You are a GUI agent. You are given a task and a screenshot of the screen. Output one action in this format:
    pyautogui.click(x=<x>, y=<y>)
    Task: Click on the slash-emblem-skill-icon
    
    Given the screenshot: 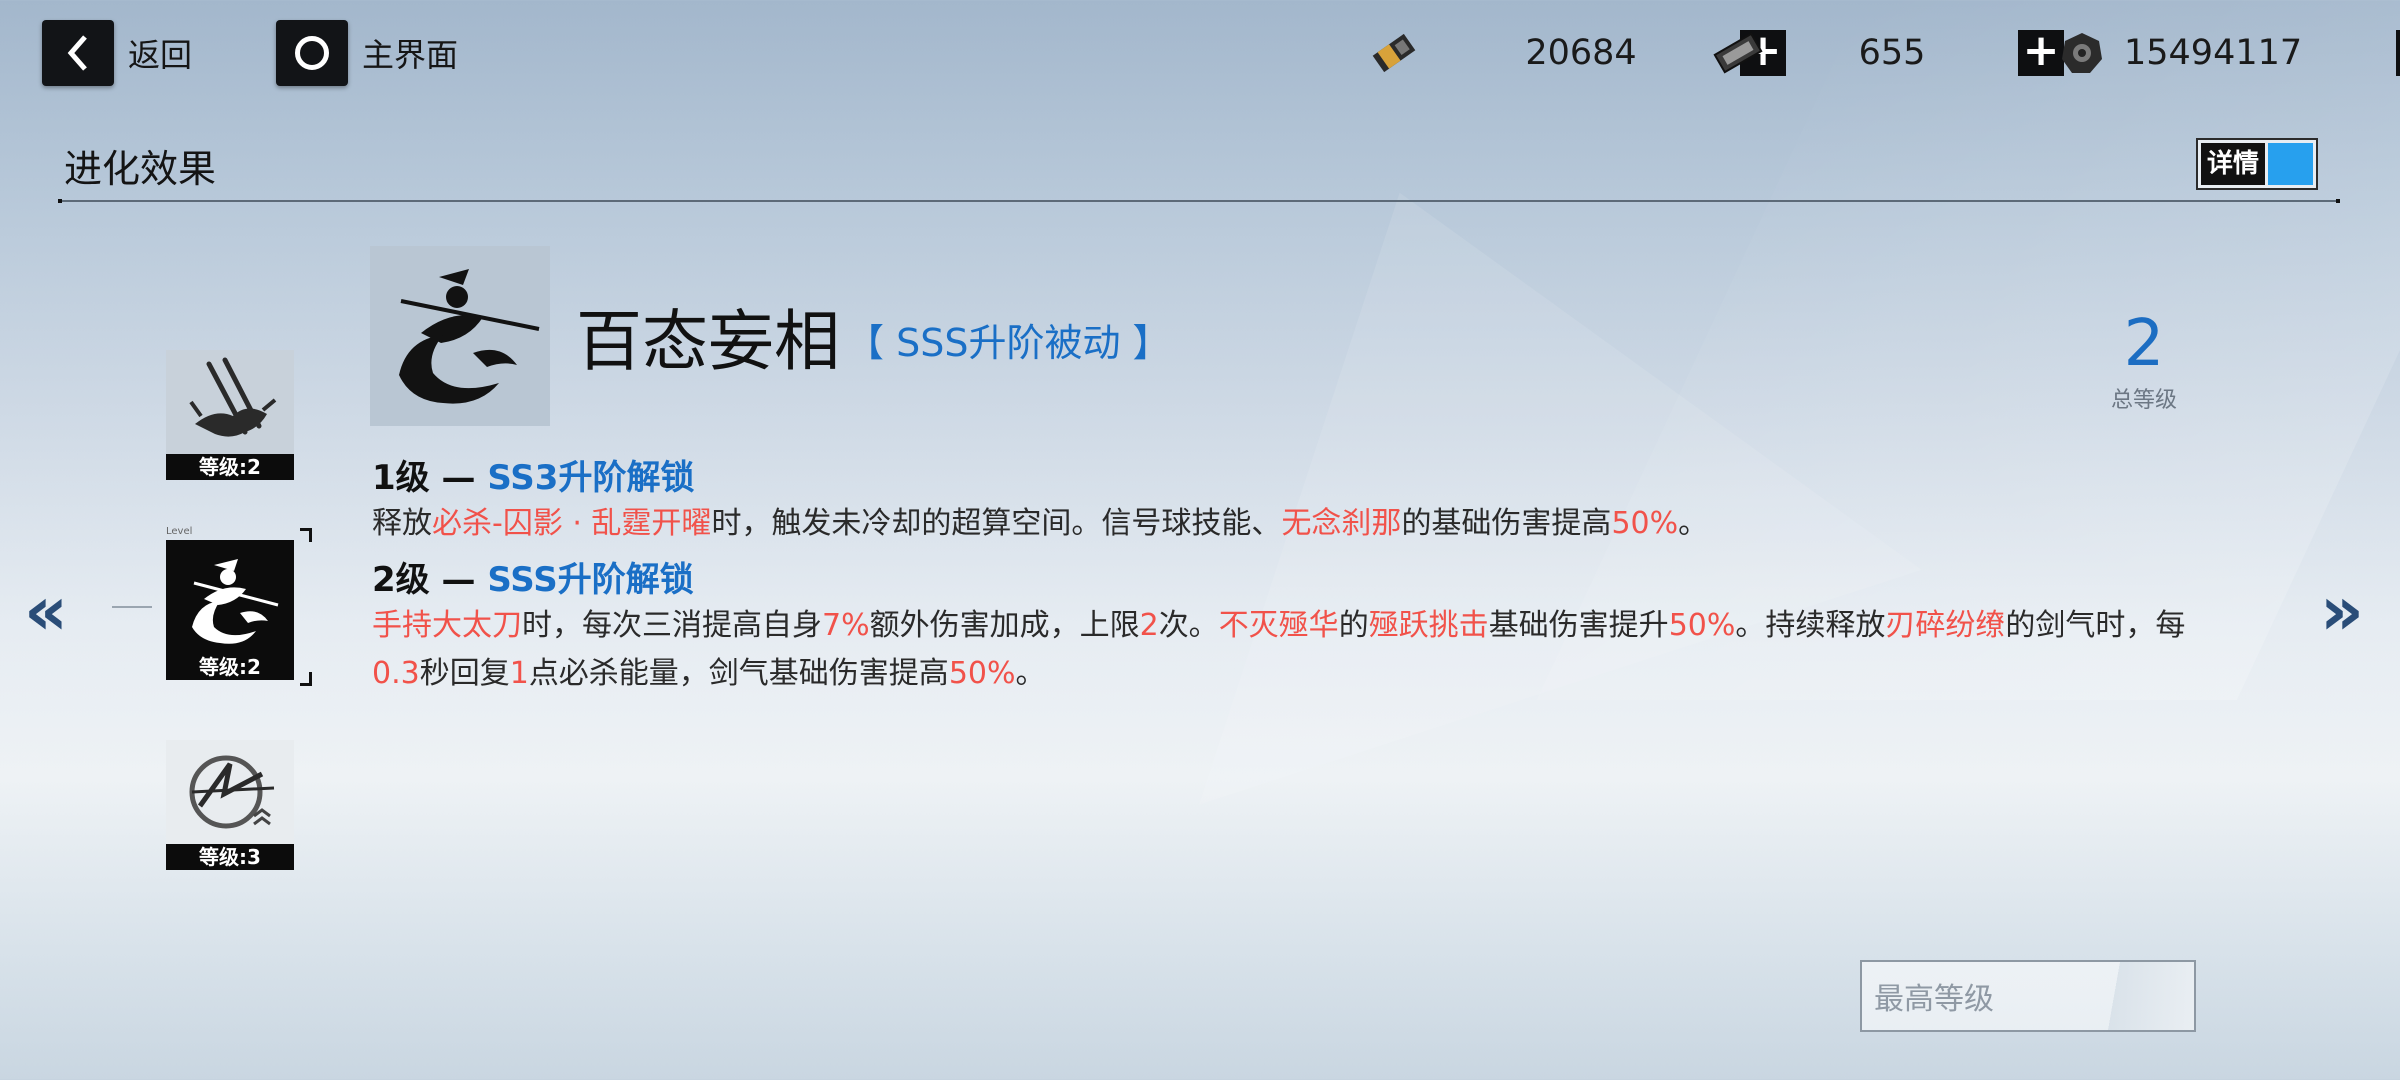 What is the action you would take?
    pyautogui.click(x=230, y=792)
    